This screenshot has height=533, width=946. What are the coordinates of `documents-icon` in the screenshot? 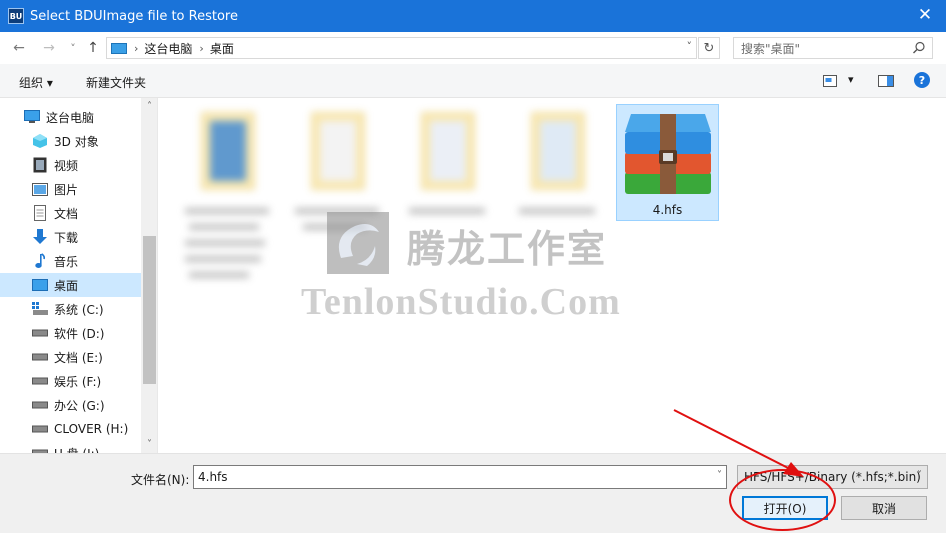 It's located at (40, 213).